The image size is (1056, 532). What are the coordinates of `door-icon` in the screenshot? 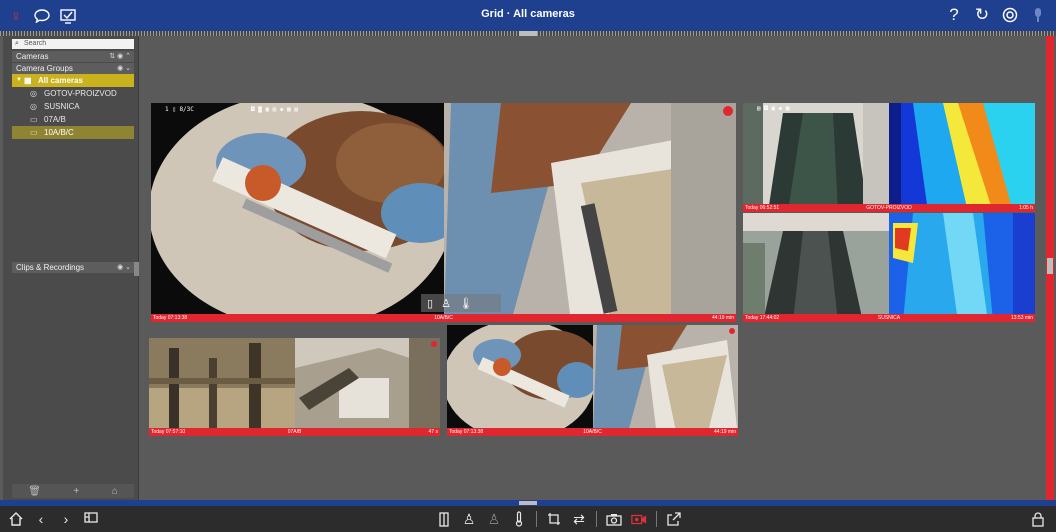 It's located at (444, 519).